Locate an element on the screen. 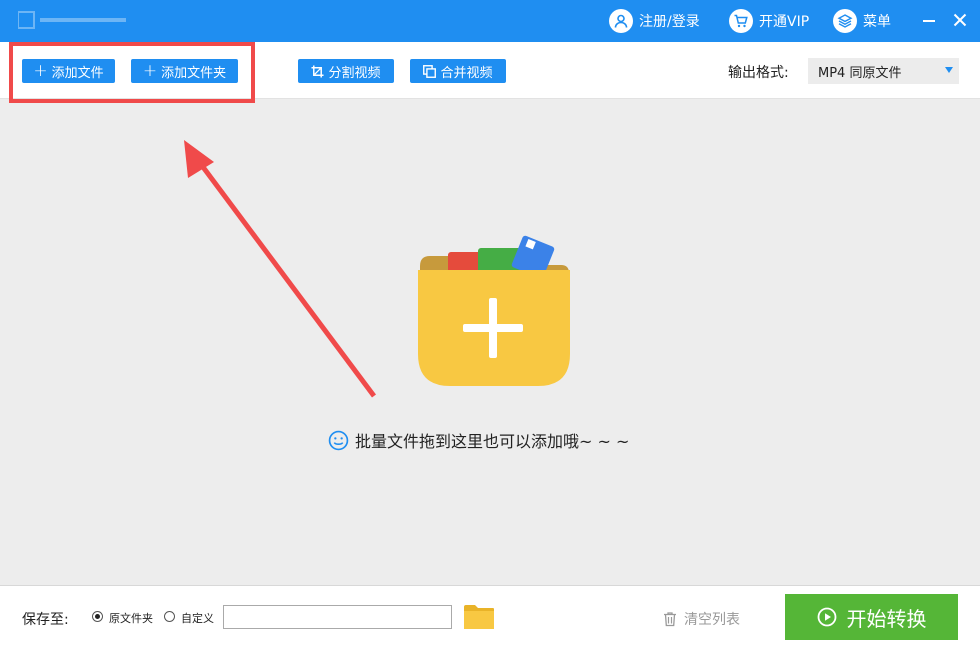  add-folder-dropzone-icon is located at coordinates (494, 310).